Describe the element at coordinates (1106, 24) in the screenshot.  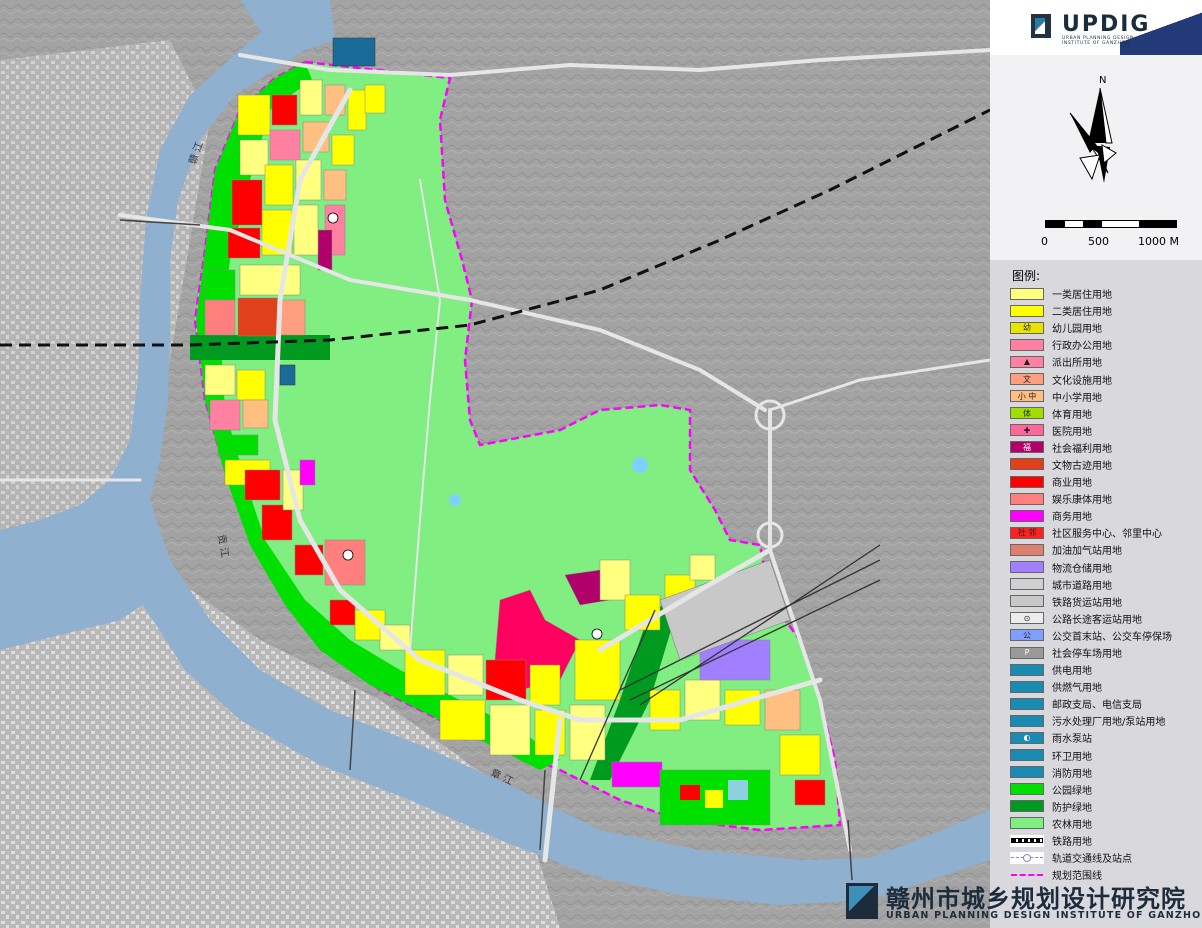
I see `logo-text: UPDIG` at that location.